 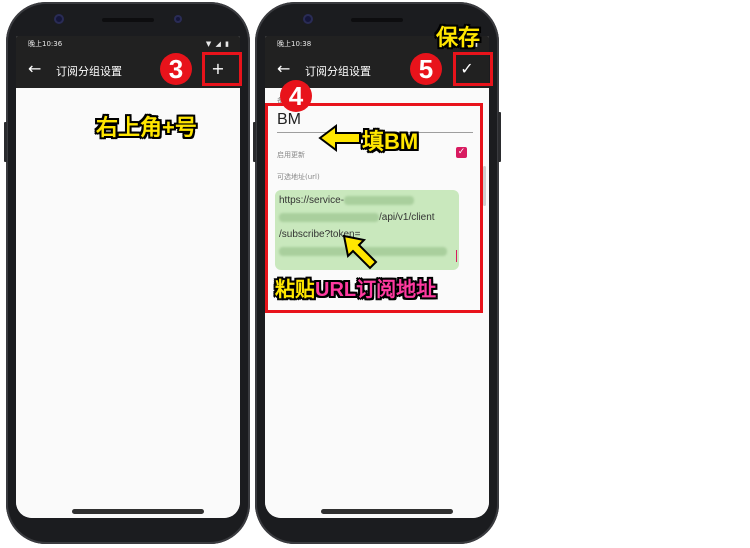 I want to click on step5-highlight-box, so click(x=473, y=69).